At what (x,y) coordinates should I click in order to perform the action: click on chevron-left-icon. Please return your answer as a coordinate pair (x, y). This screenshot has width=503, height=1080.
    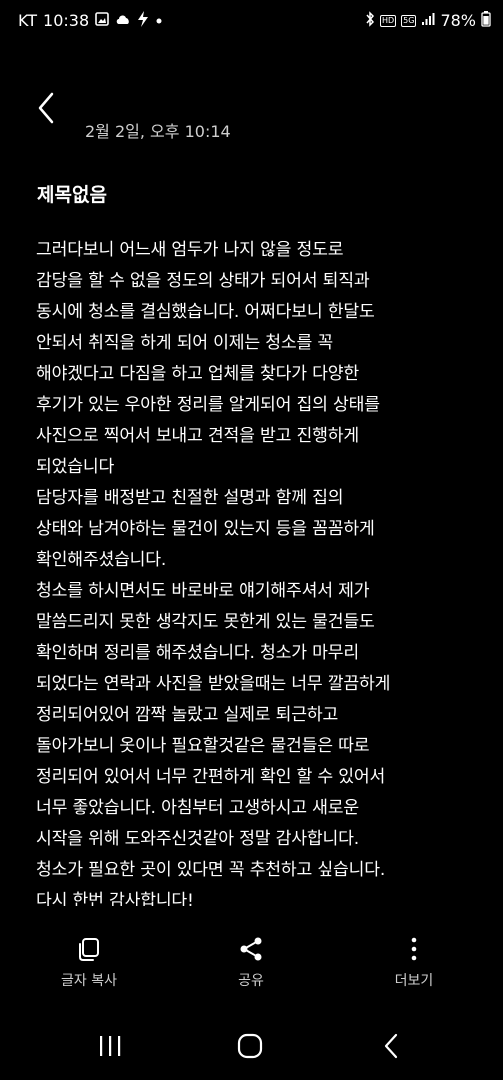
    Looking at the image, I should click on (46, 108).